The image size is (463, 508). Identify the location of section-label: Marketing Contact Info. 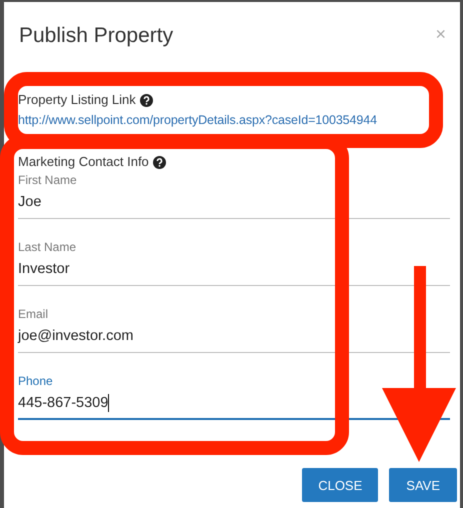
(83, 162).